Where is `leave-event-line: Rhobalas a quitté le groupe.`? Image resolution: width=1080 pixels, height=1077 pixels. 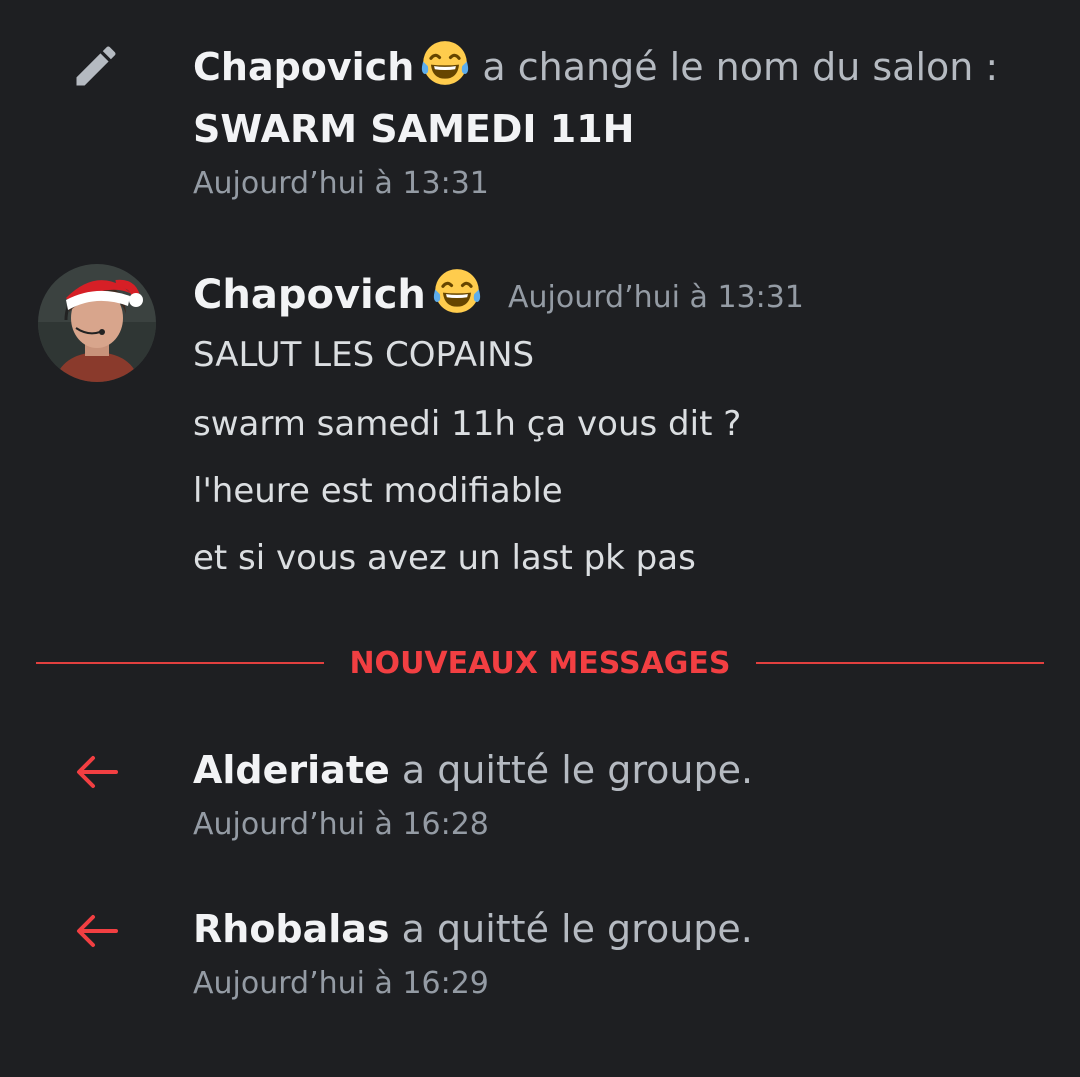 leave-event-line: Rhobalas a quitté le groupe. is located at coordinates (473, 929).